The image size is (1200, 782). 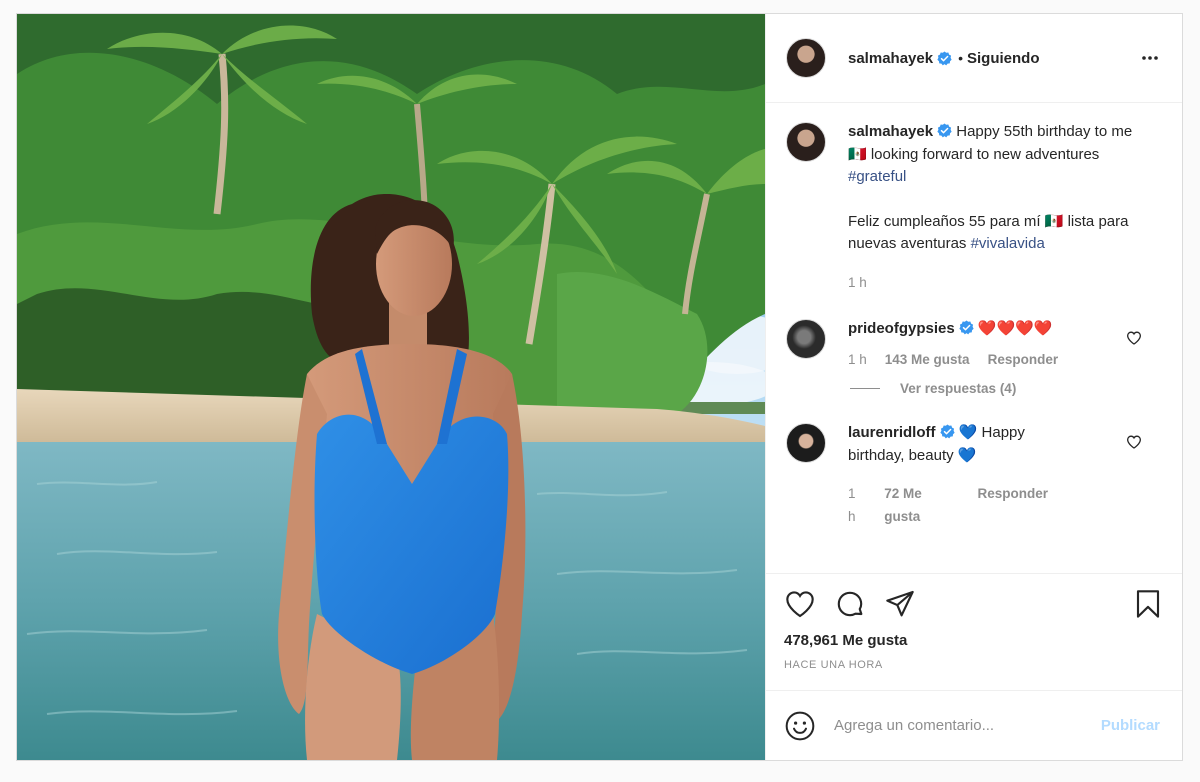 I want to click on publish-button: Publicar, so click(x=1130, y=725).